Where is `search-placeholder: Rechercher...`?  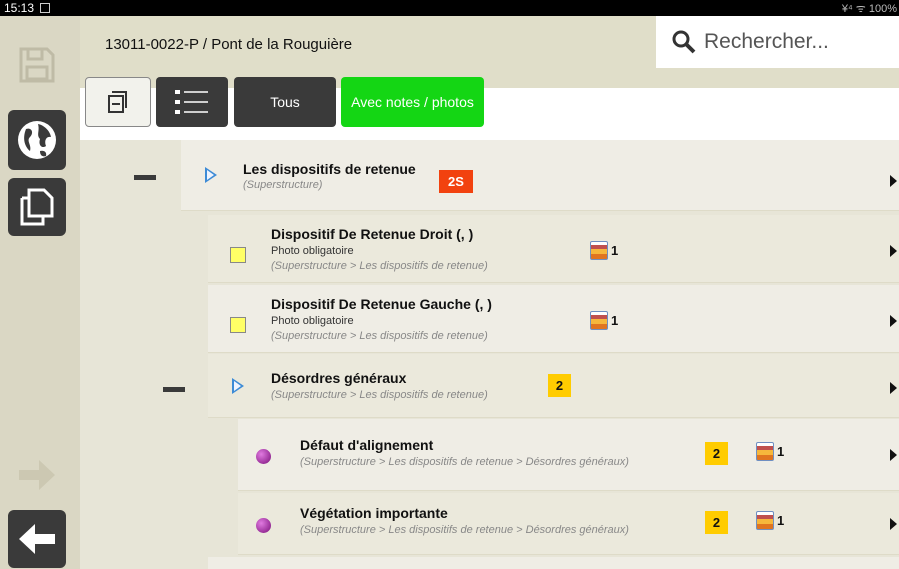
search-placeholder: Rechercher... is located at coordinates (766, 41).